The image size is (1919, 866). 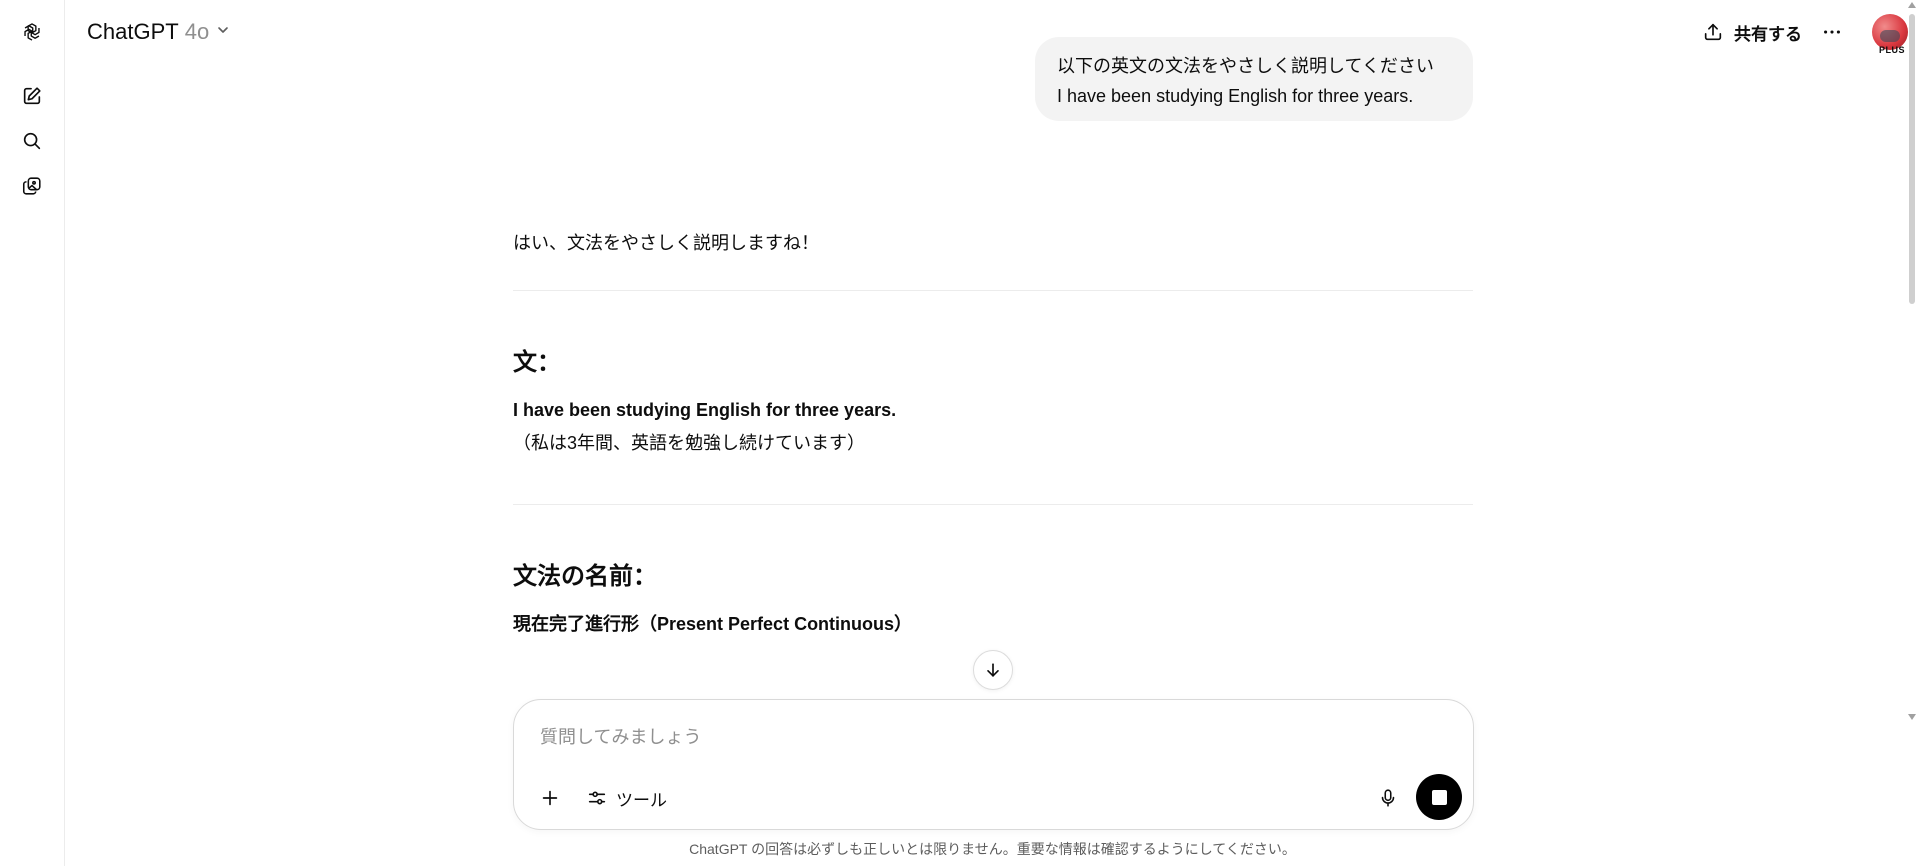 What do you see at coordinates (223, 32) in the screenshot?
I see `chevron-down-icon` at bounding box center [223, 32].